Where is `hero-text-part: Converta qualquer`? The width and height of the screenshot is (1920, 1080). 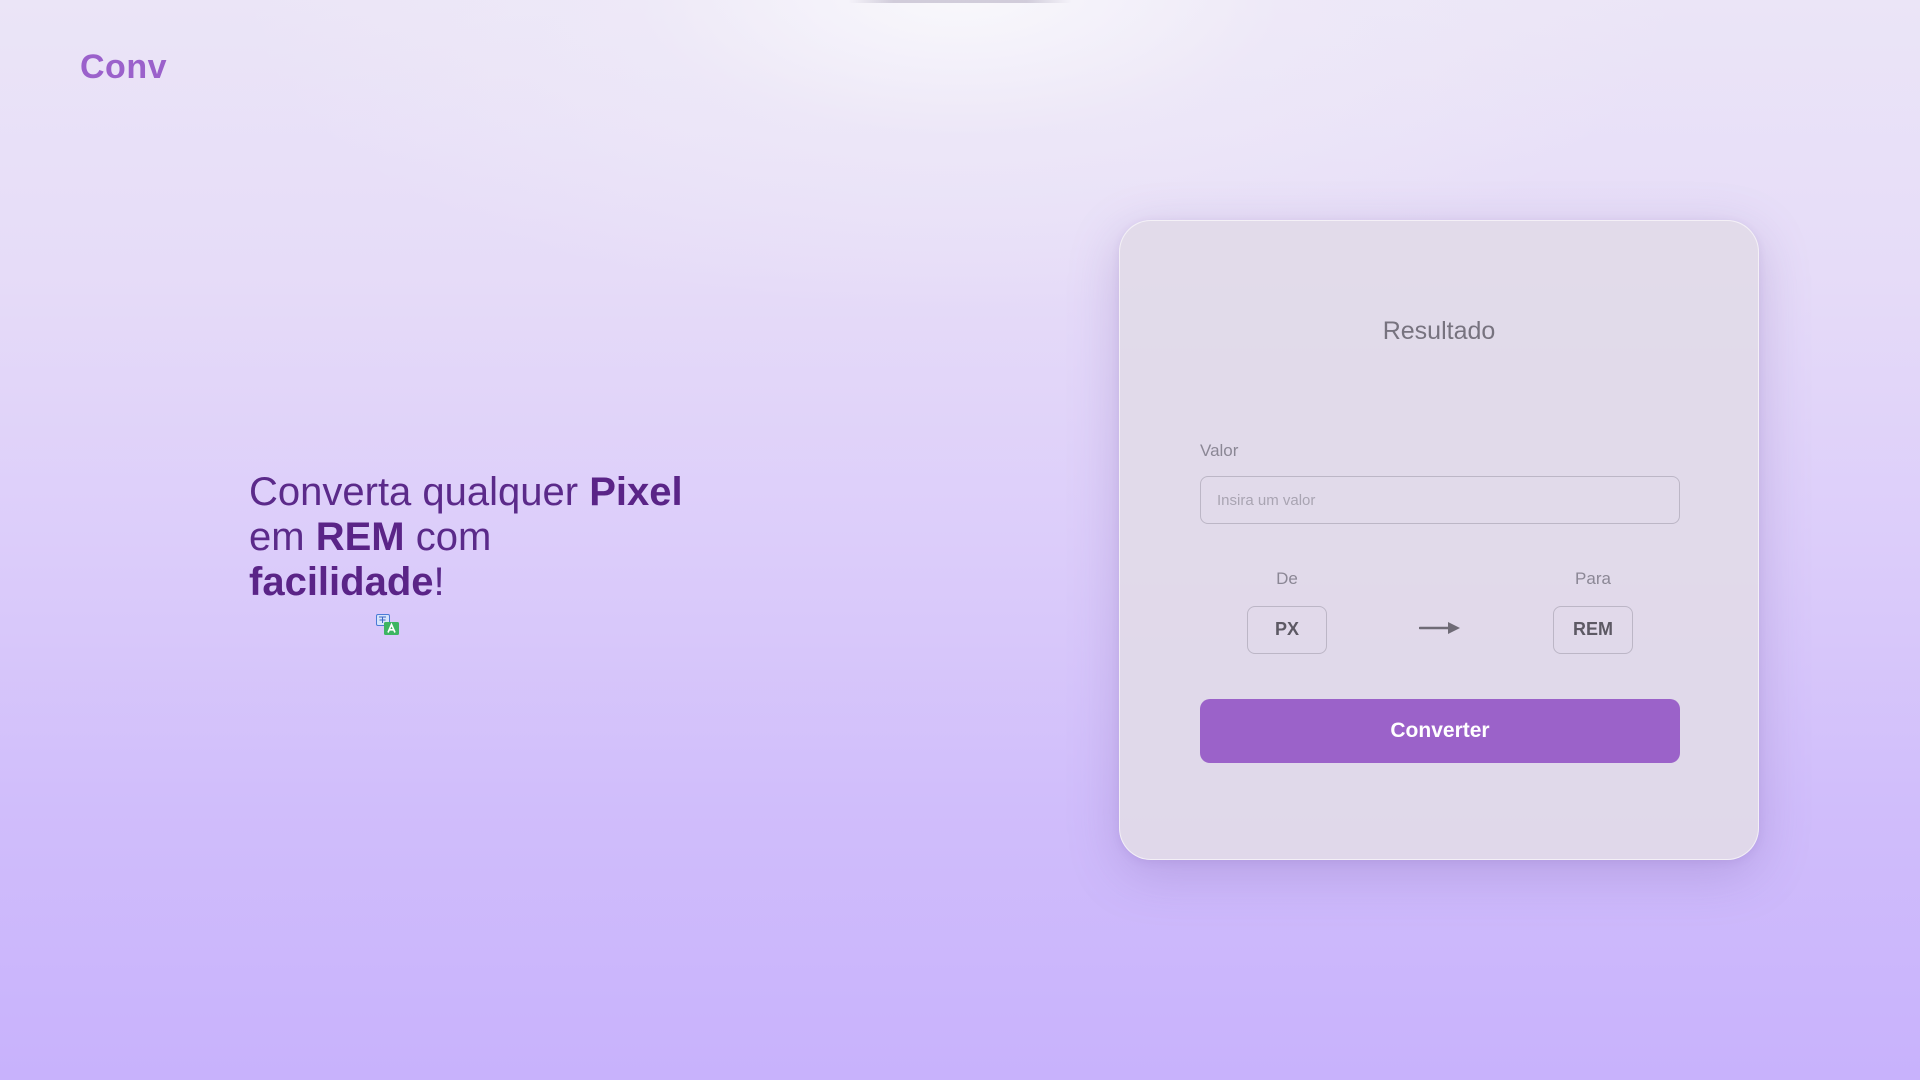 hero-text-part: Converta qualquer is located at coordinates (419, 492).